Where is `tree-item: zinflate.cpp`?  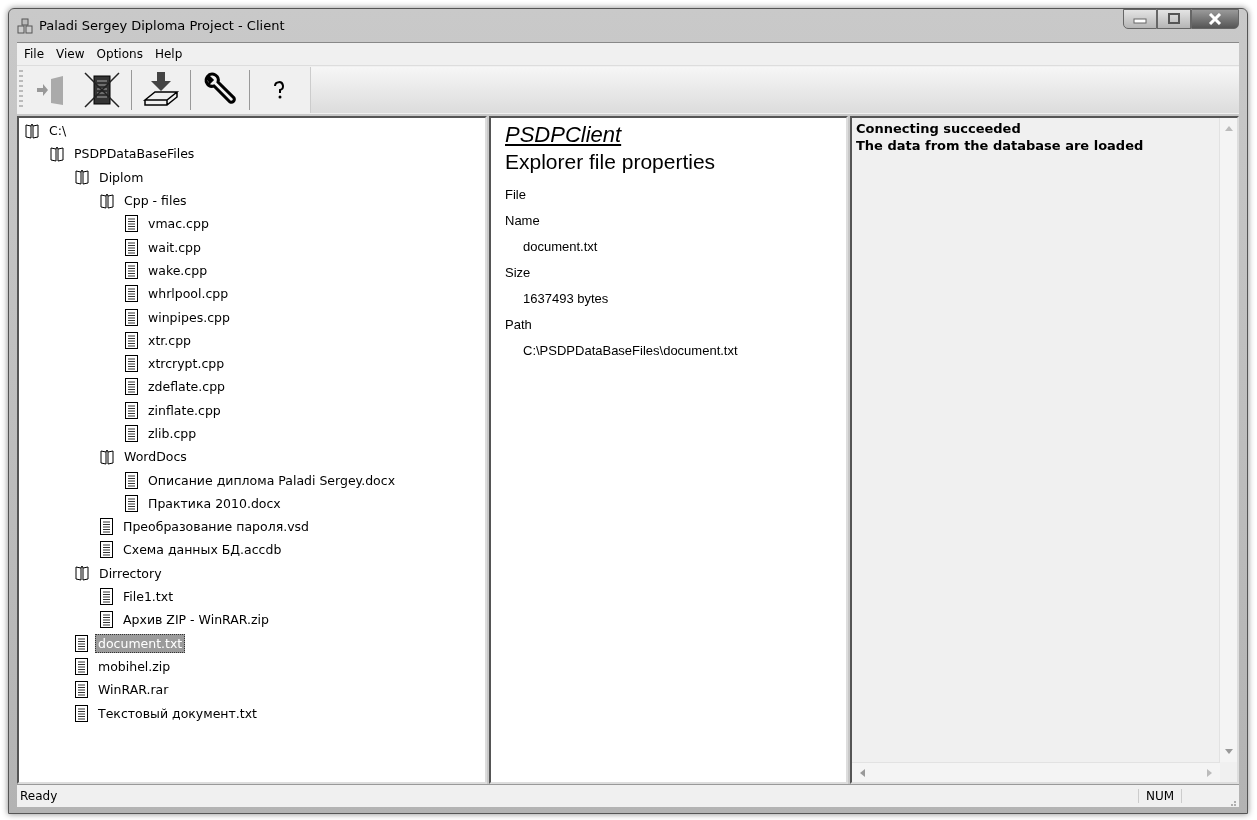
tree-item: zinflate.cpp is located at coordinates (184, 410).